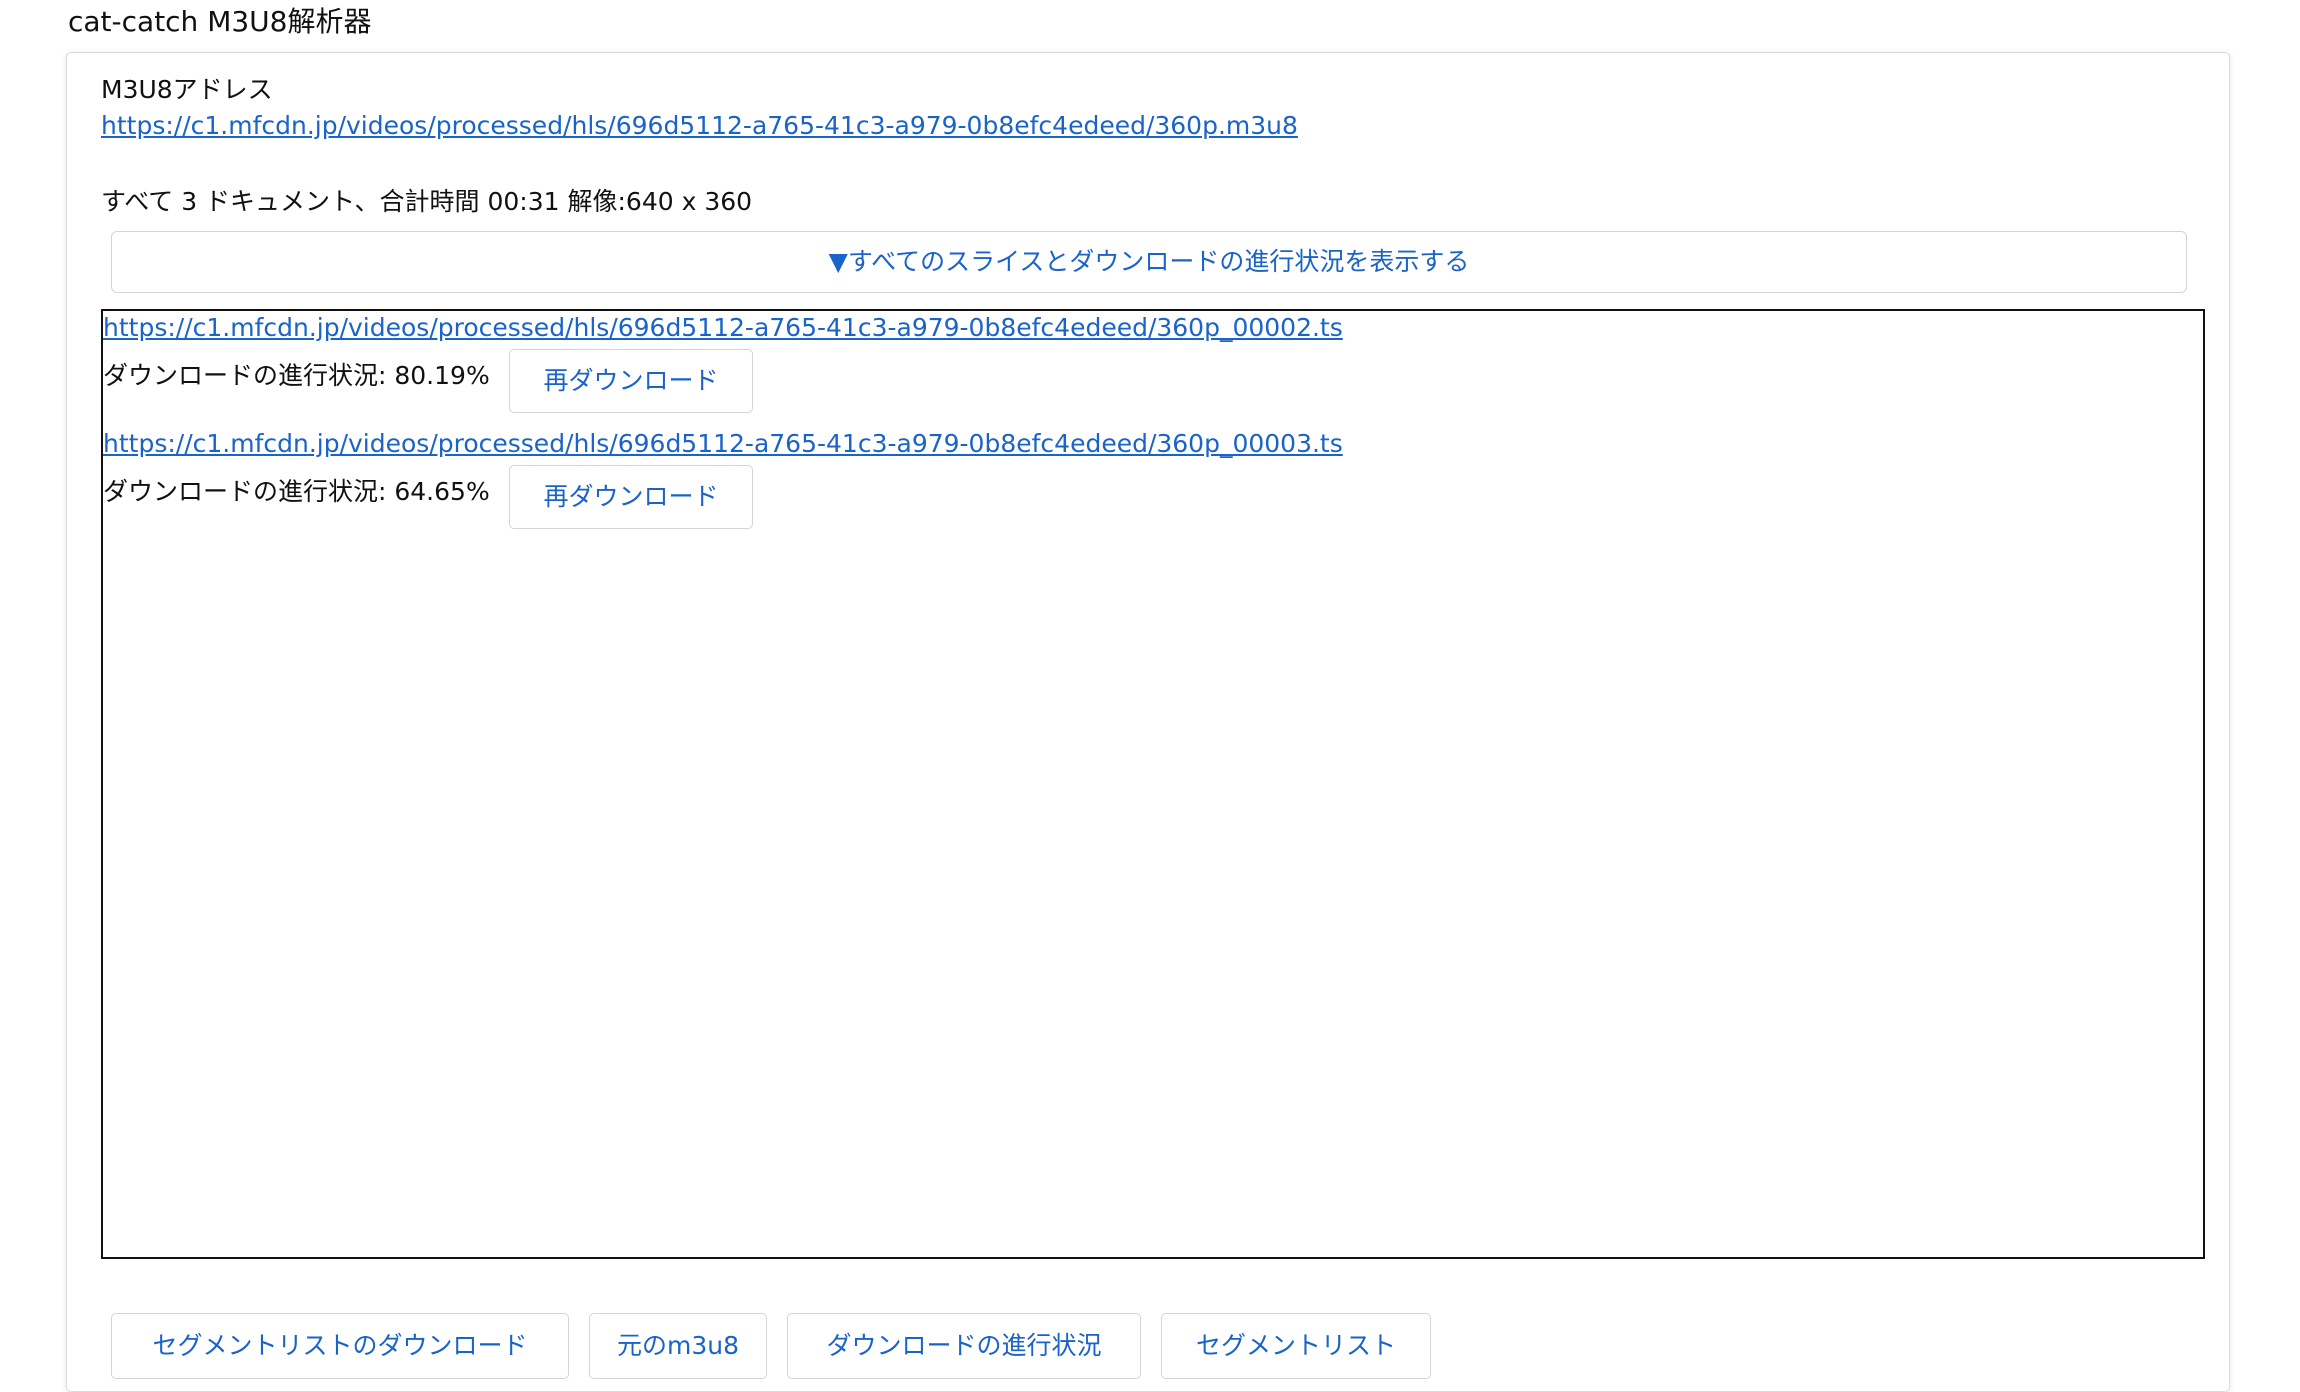  Describe the element at coordinates (340, 1346) in the screenshot. I see `download-segment-list-button: セグメントリストのダウンロード` at that location.